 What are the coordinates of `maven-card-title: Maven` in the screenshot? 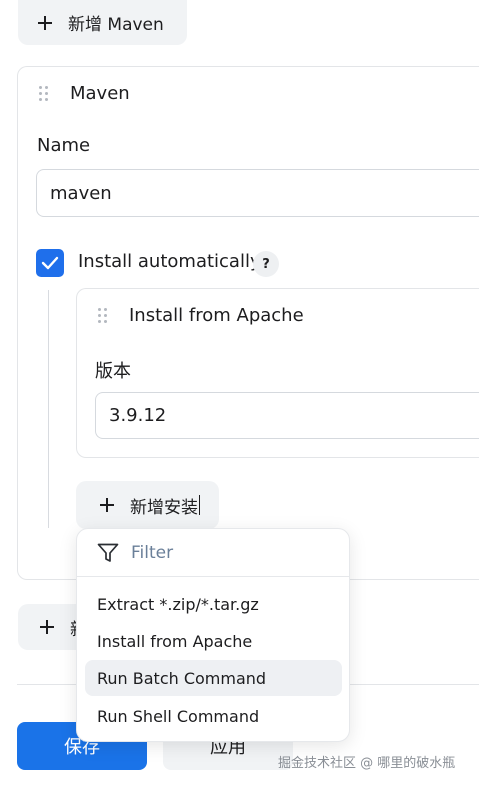 It's located at (100, 93).